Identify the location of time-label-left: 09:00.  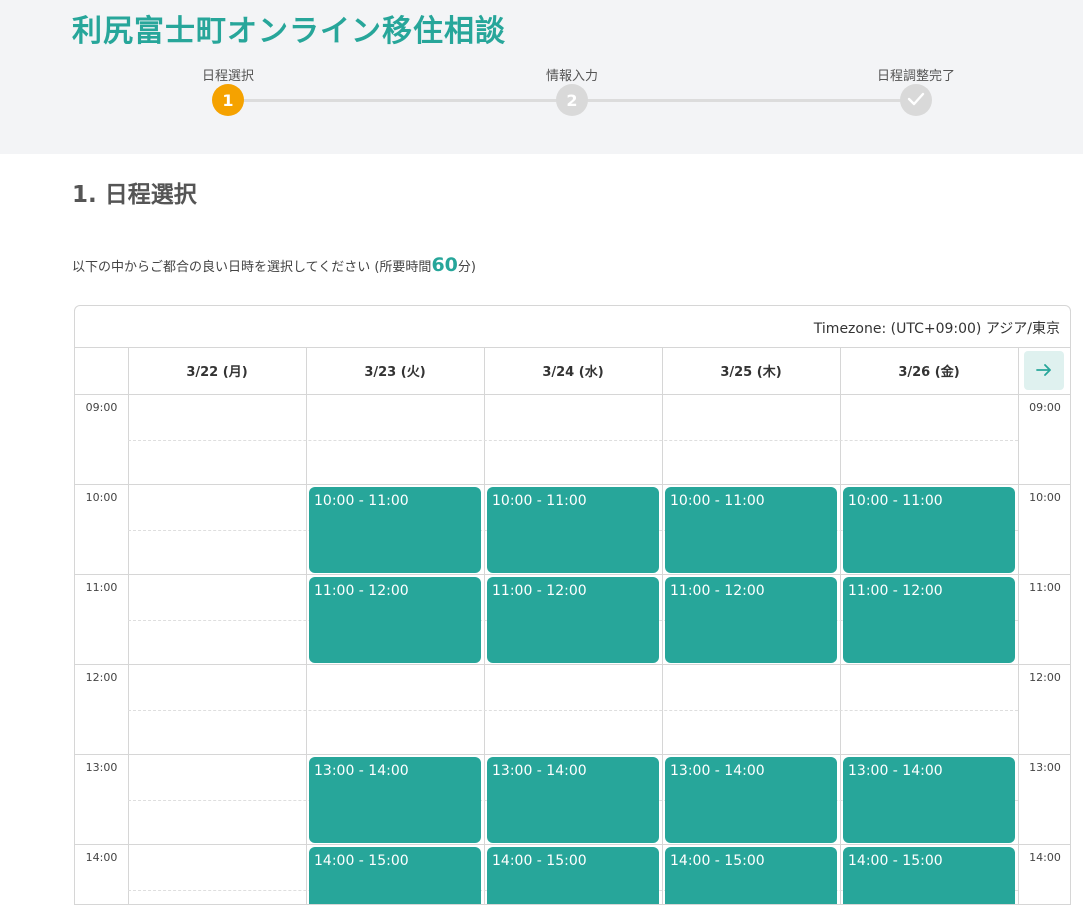
(101, 407).